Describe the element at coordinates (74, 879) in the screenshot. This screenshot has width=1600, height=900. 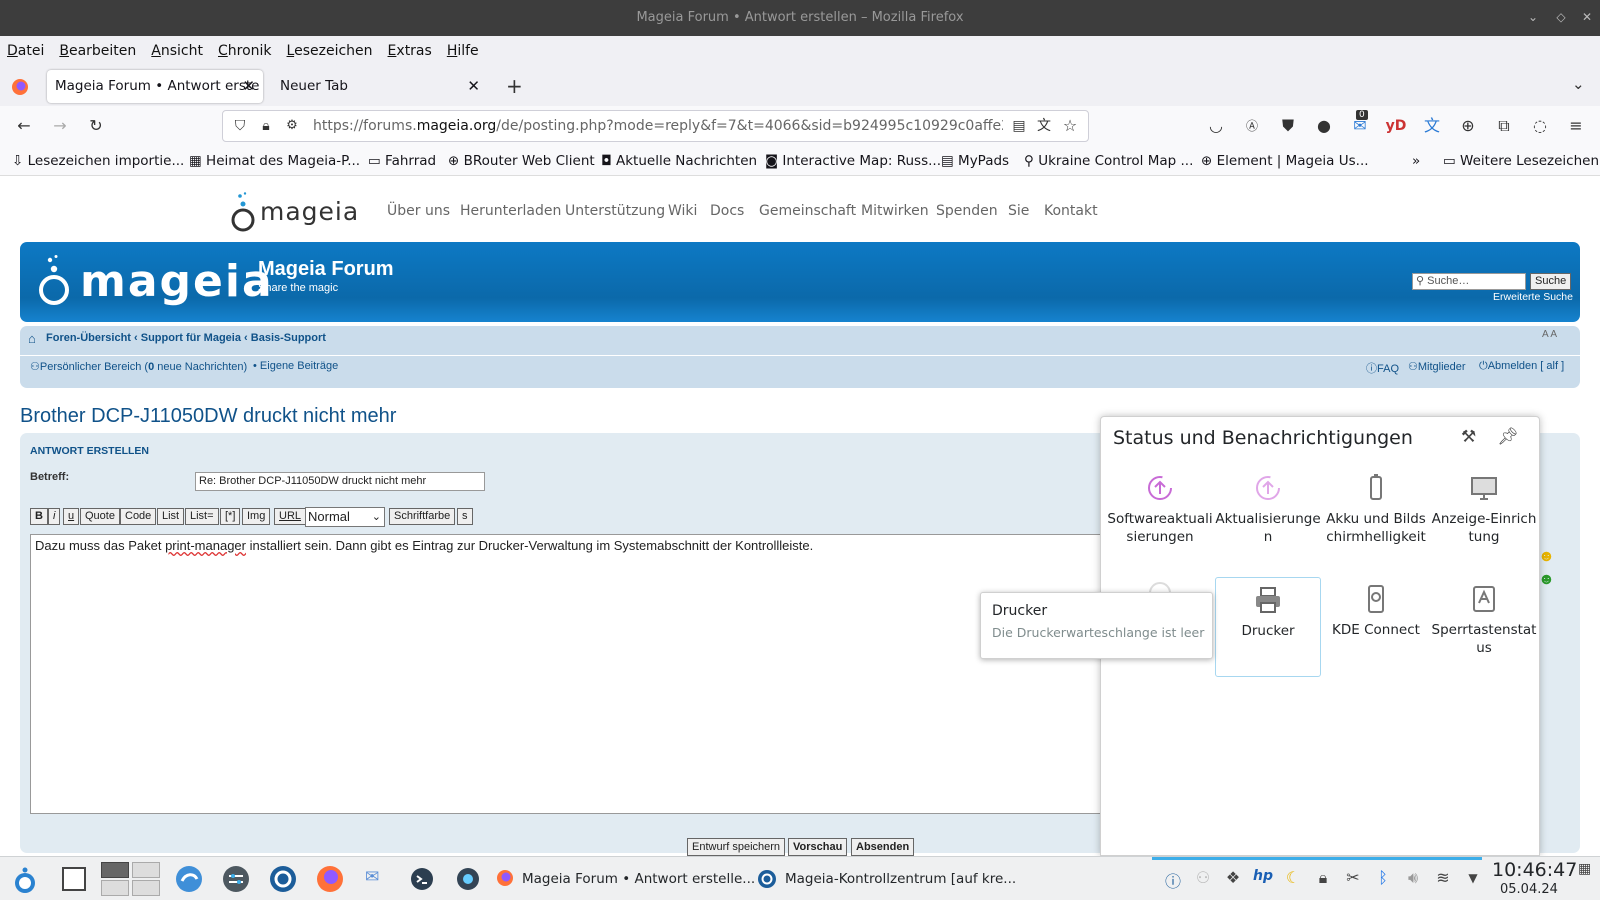
I see `show-desktop-icon` at that location.